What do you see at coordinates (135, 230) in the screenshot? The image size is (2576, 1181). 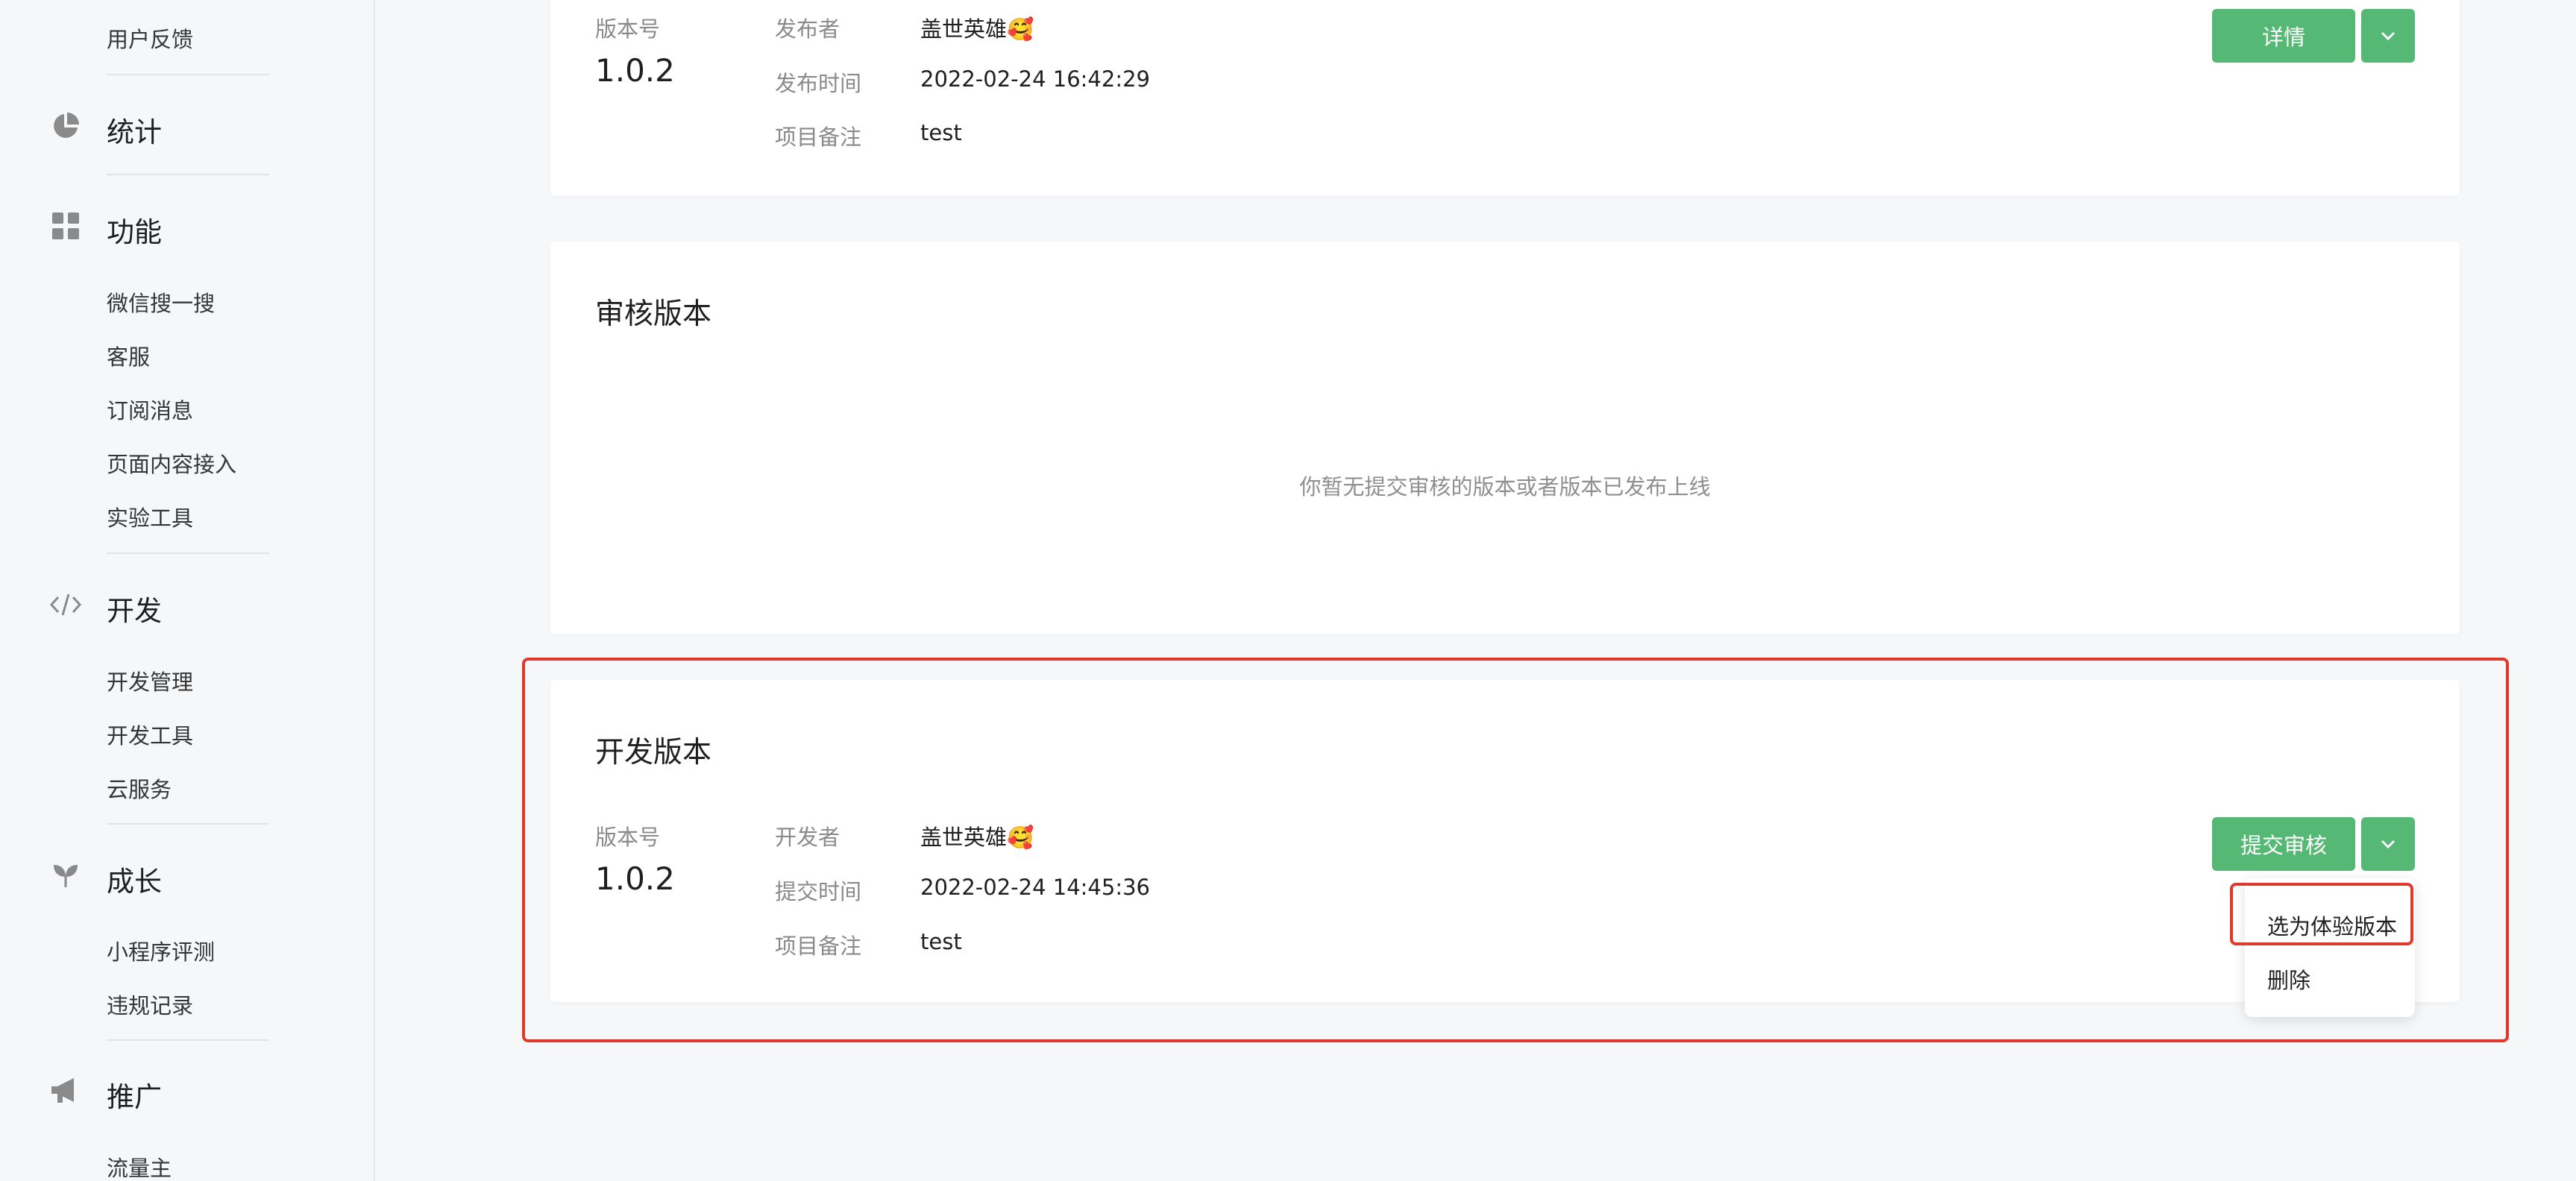 I see `sidebar-section-features: 功能` at bounding box center [135, 230].